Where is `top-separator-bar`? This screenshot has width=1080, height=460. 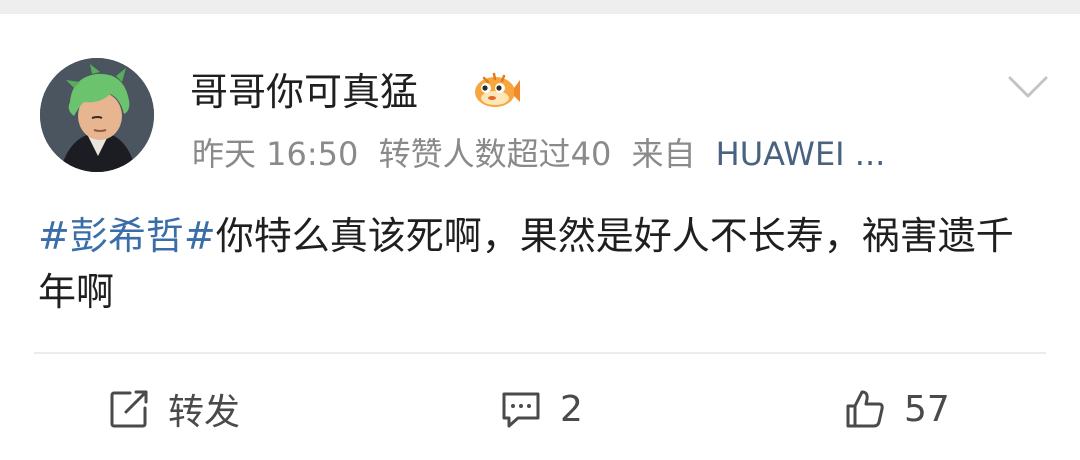 top-separator-bar is located at coordinates (540, 7).